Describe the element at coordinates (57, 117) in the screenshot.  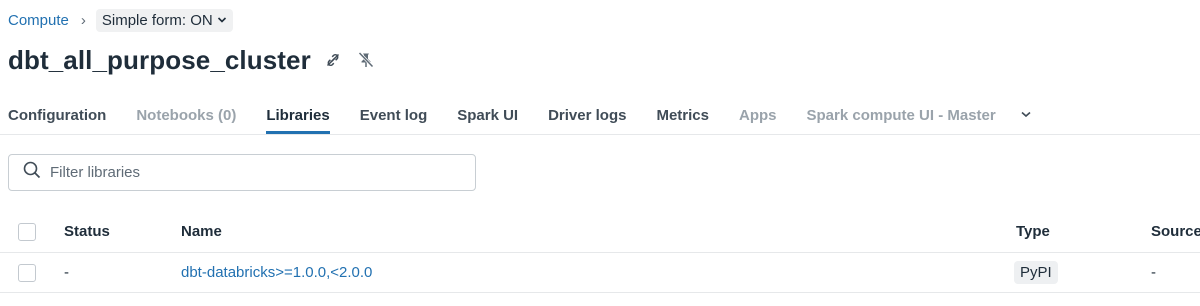
I see `tab-configuration: Configuration` at that location.